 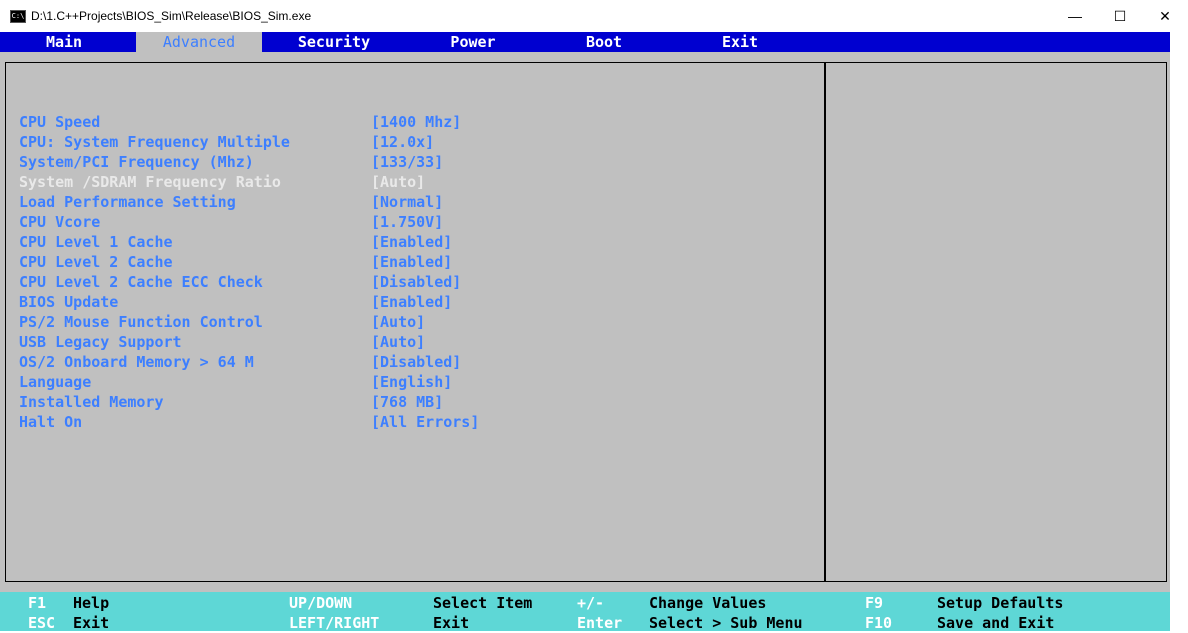 What do you see at coordinates (407, 222) in the screenshot?
I see `setting-value: [1.750V]` at bounding box center [407, 222].